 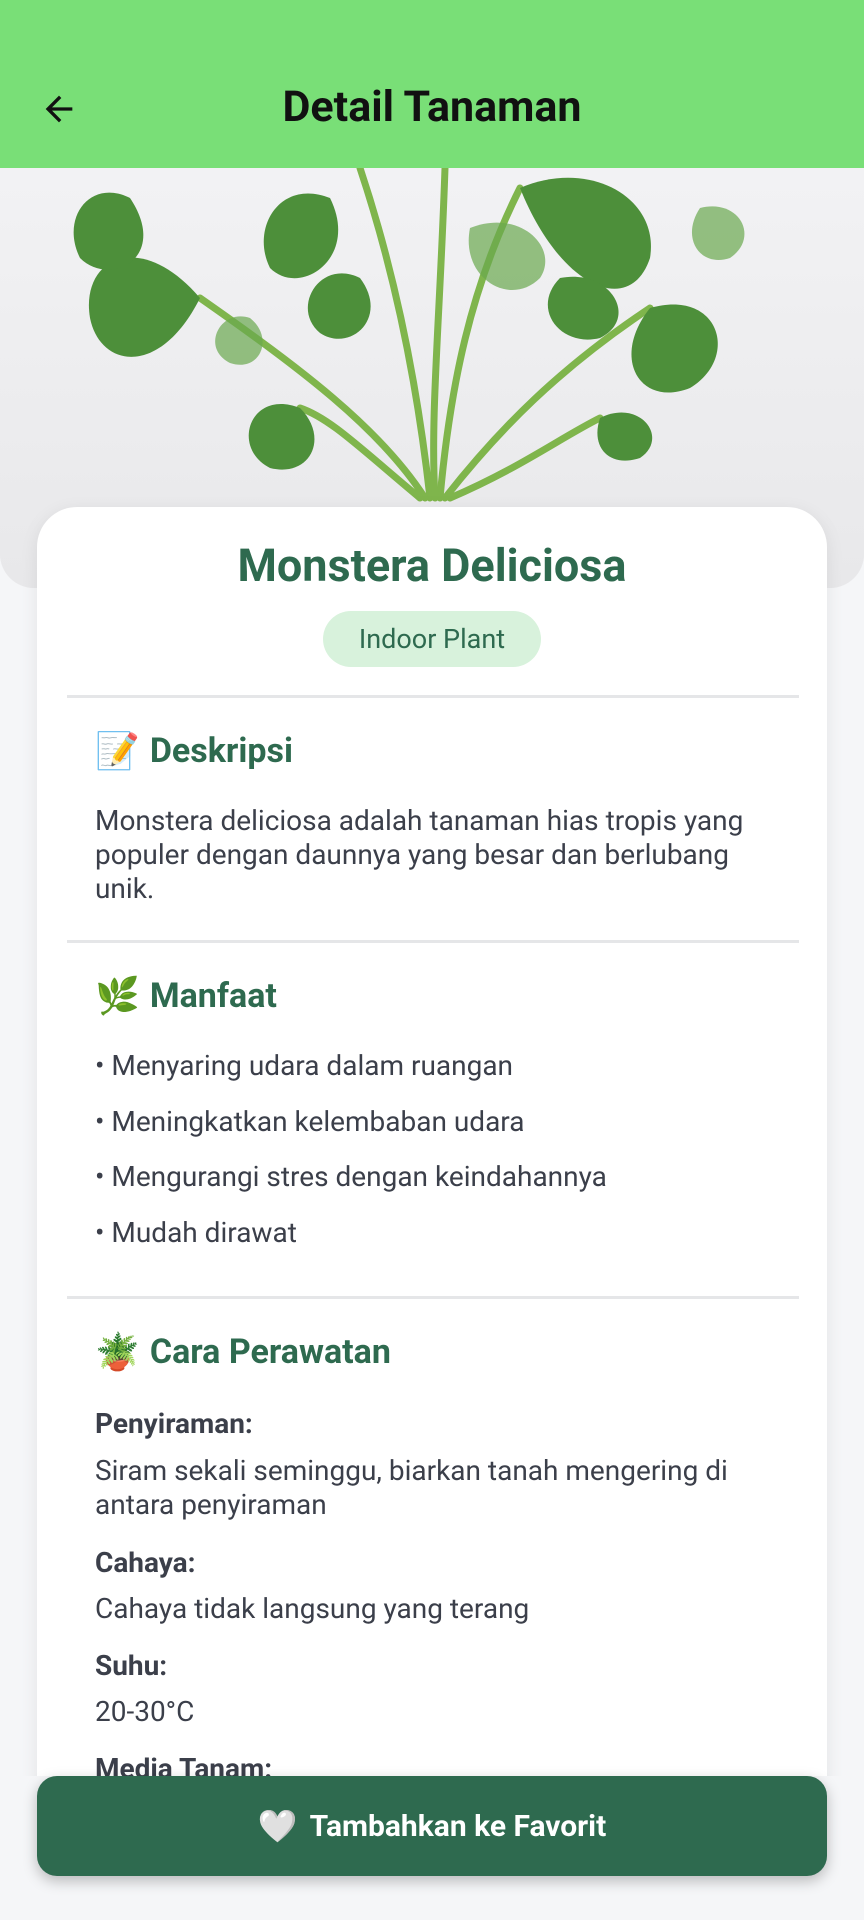 I want to click on memo-icon: 📝, so click(x=117, y=751).